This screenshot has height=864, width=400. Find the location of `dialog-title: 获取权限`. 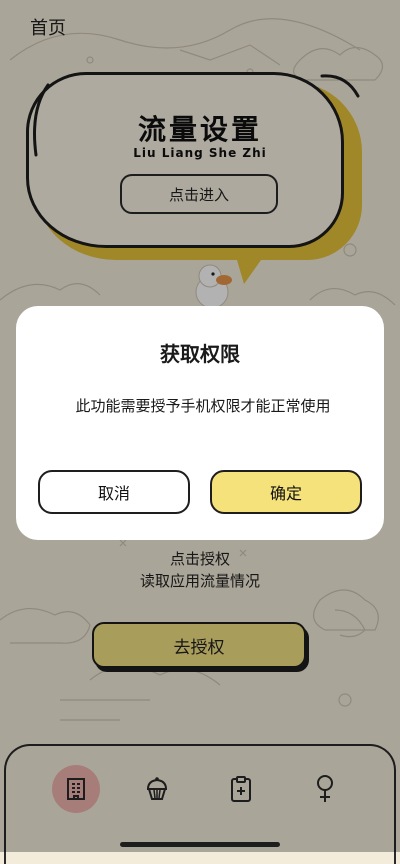

dialog-title: 获取权限 is located at coordinates (200, 354).